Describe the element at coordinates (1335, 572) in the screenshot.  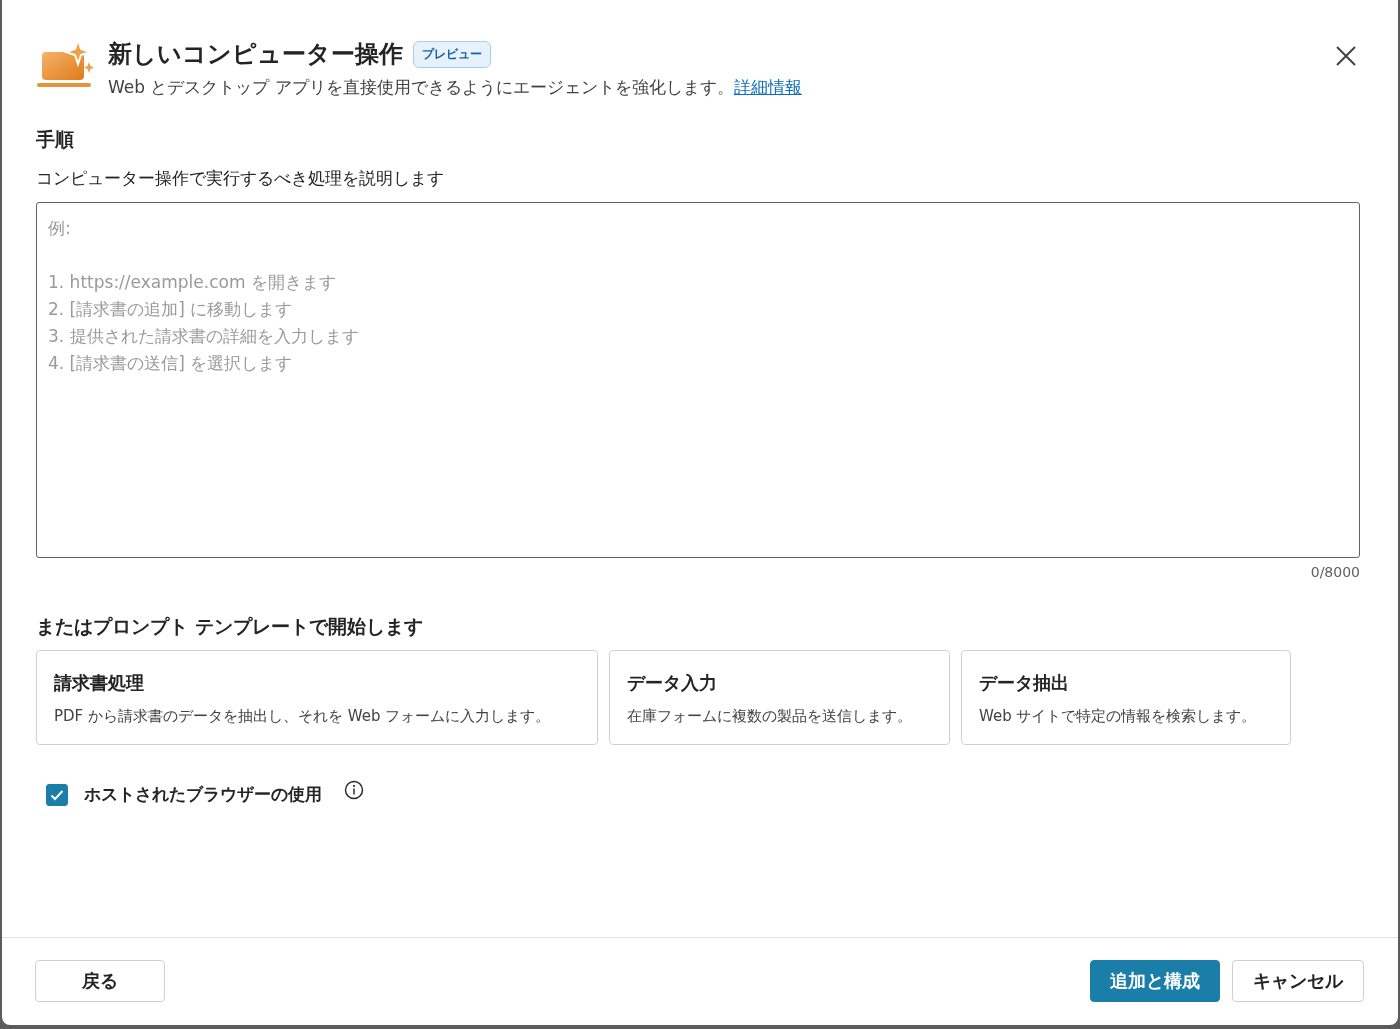
I see `character-counter: 0/8000` at that location.